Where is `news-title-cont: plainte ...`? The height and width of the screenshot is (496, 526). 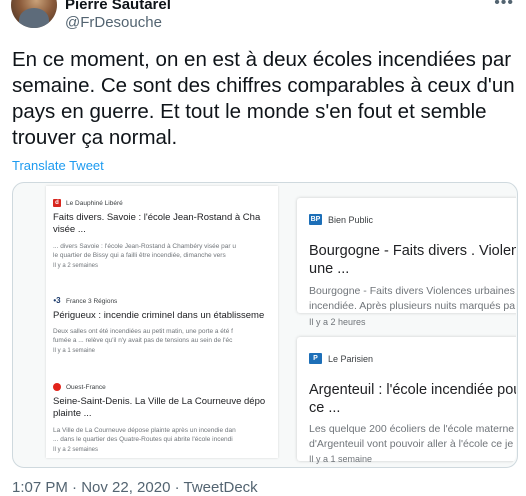
news-title-cont: plainte ... is located at coordinates (72, 414).